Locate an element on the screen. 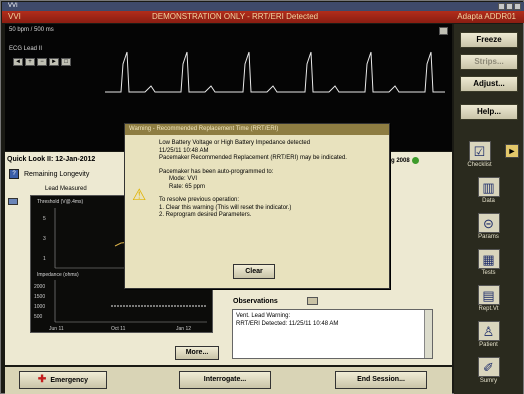  y-tick-label: 2000 is located at coordinates (39, 287).